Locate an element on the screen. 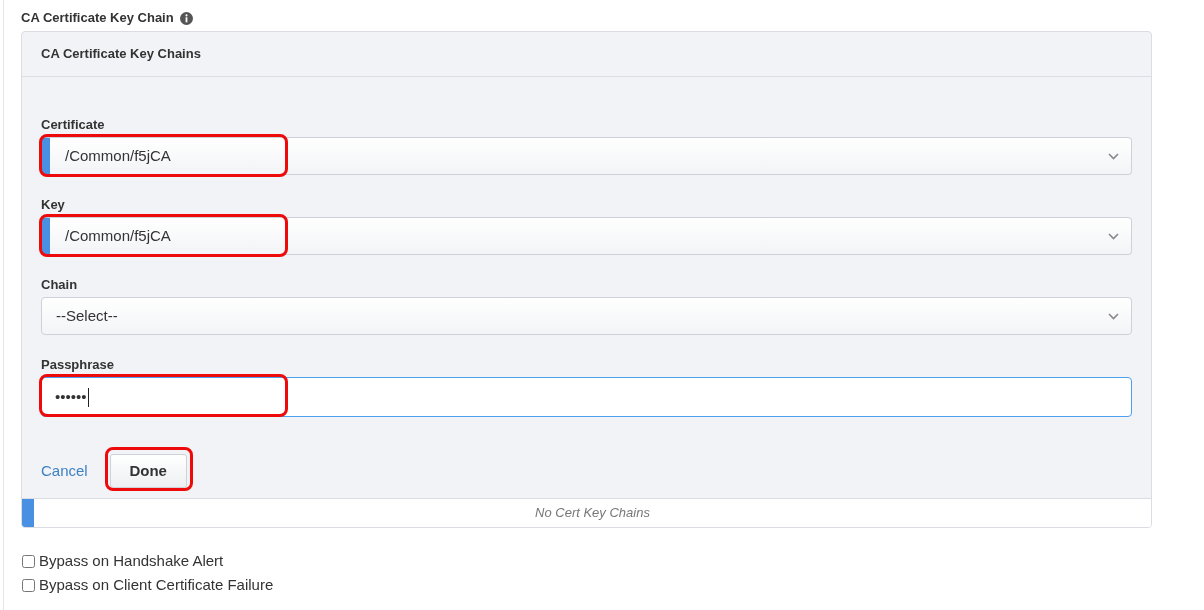  text-cursor-icon is located at coordinates (88, 397).